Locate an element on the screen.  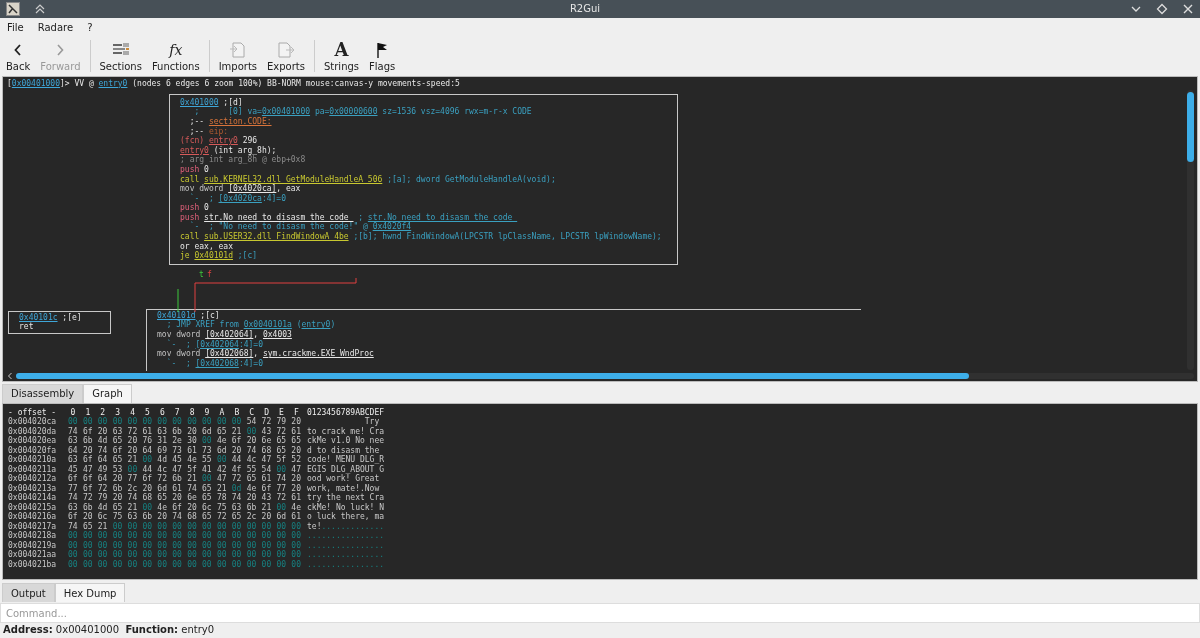
address-link: [0x4020ca is located at coordinates (240, 198).